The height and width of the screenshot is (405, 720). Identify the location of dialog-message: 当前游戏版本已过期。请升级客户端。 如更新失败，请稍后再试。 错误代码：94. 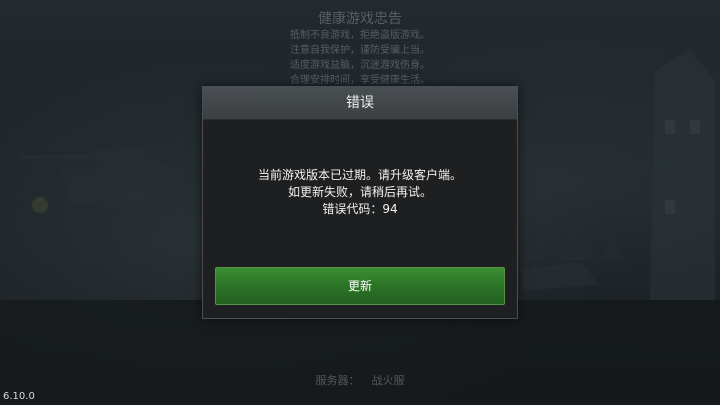
(360, 192).